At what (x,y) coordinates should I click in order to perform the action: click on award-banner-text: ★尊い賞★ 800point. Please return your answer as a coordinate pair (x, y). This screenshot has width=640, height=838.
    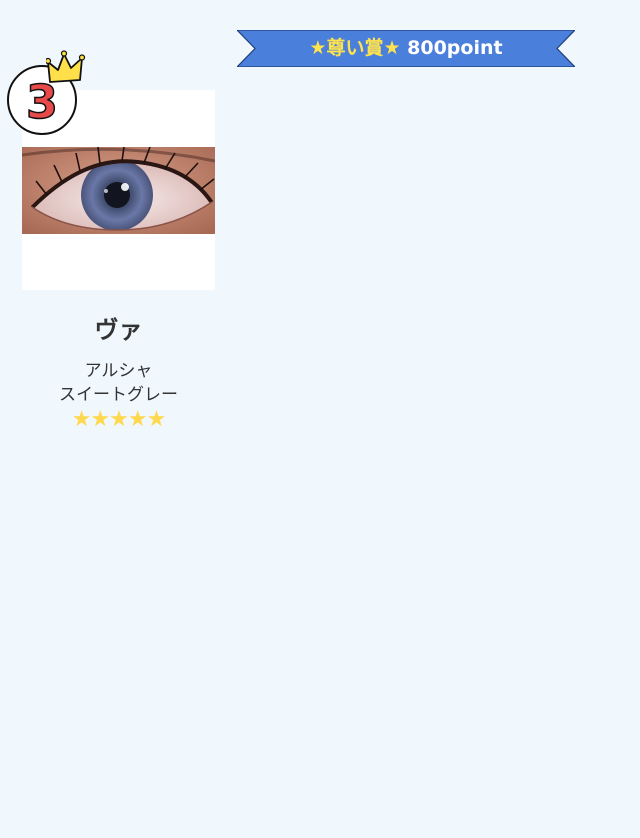
    Looking at the image, I should click on (406, 48).